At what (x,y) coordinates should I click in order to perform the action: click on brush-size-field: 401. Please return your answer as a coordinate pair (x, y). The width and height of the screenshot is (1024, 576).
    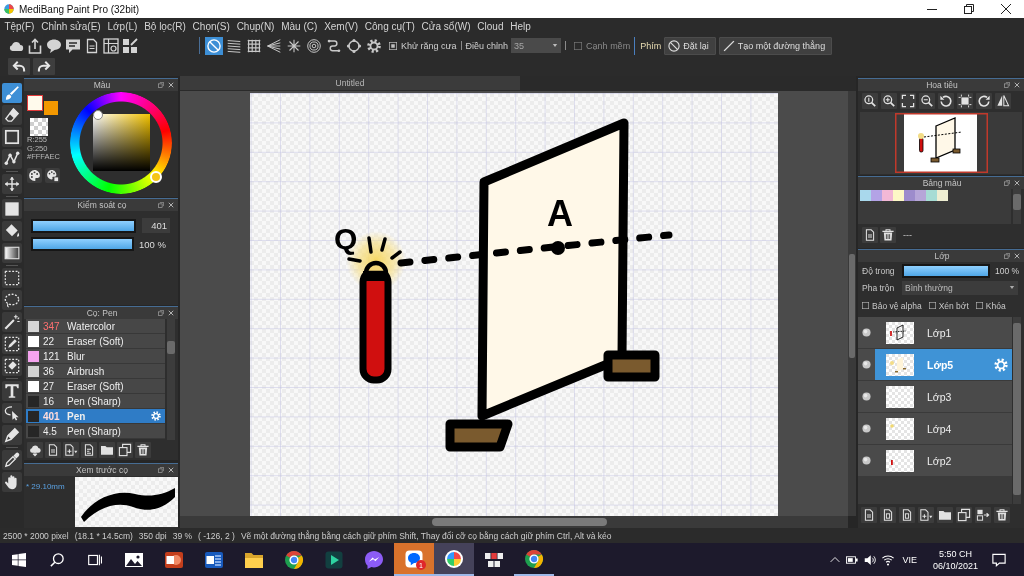
    Looking at the image, I should click on (156, 225).